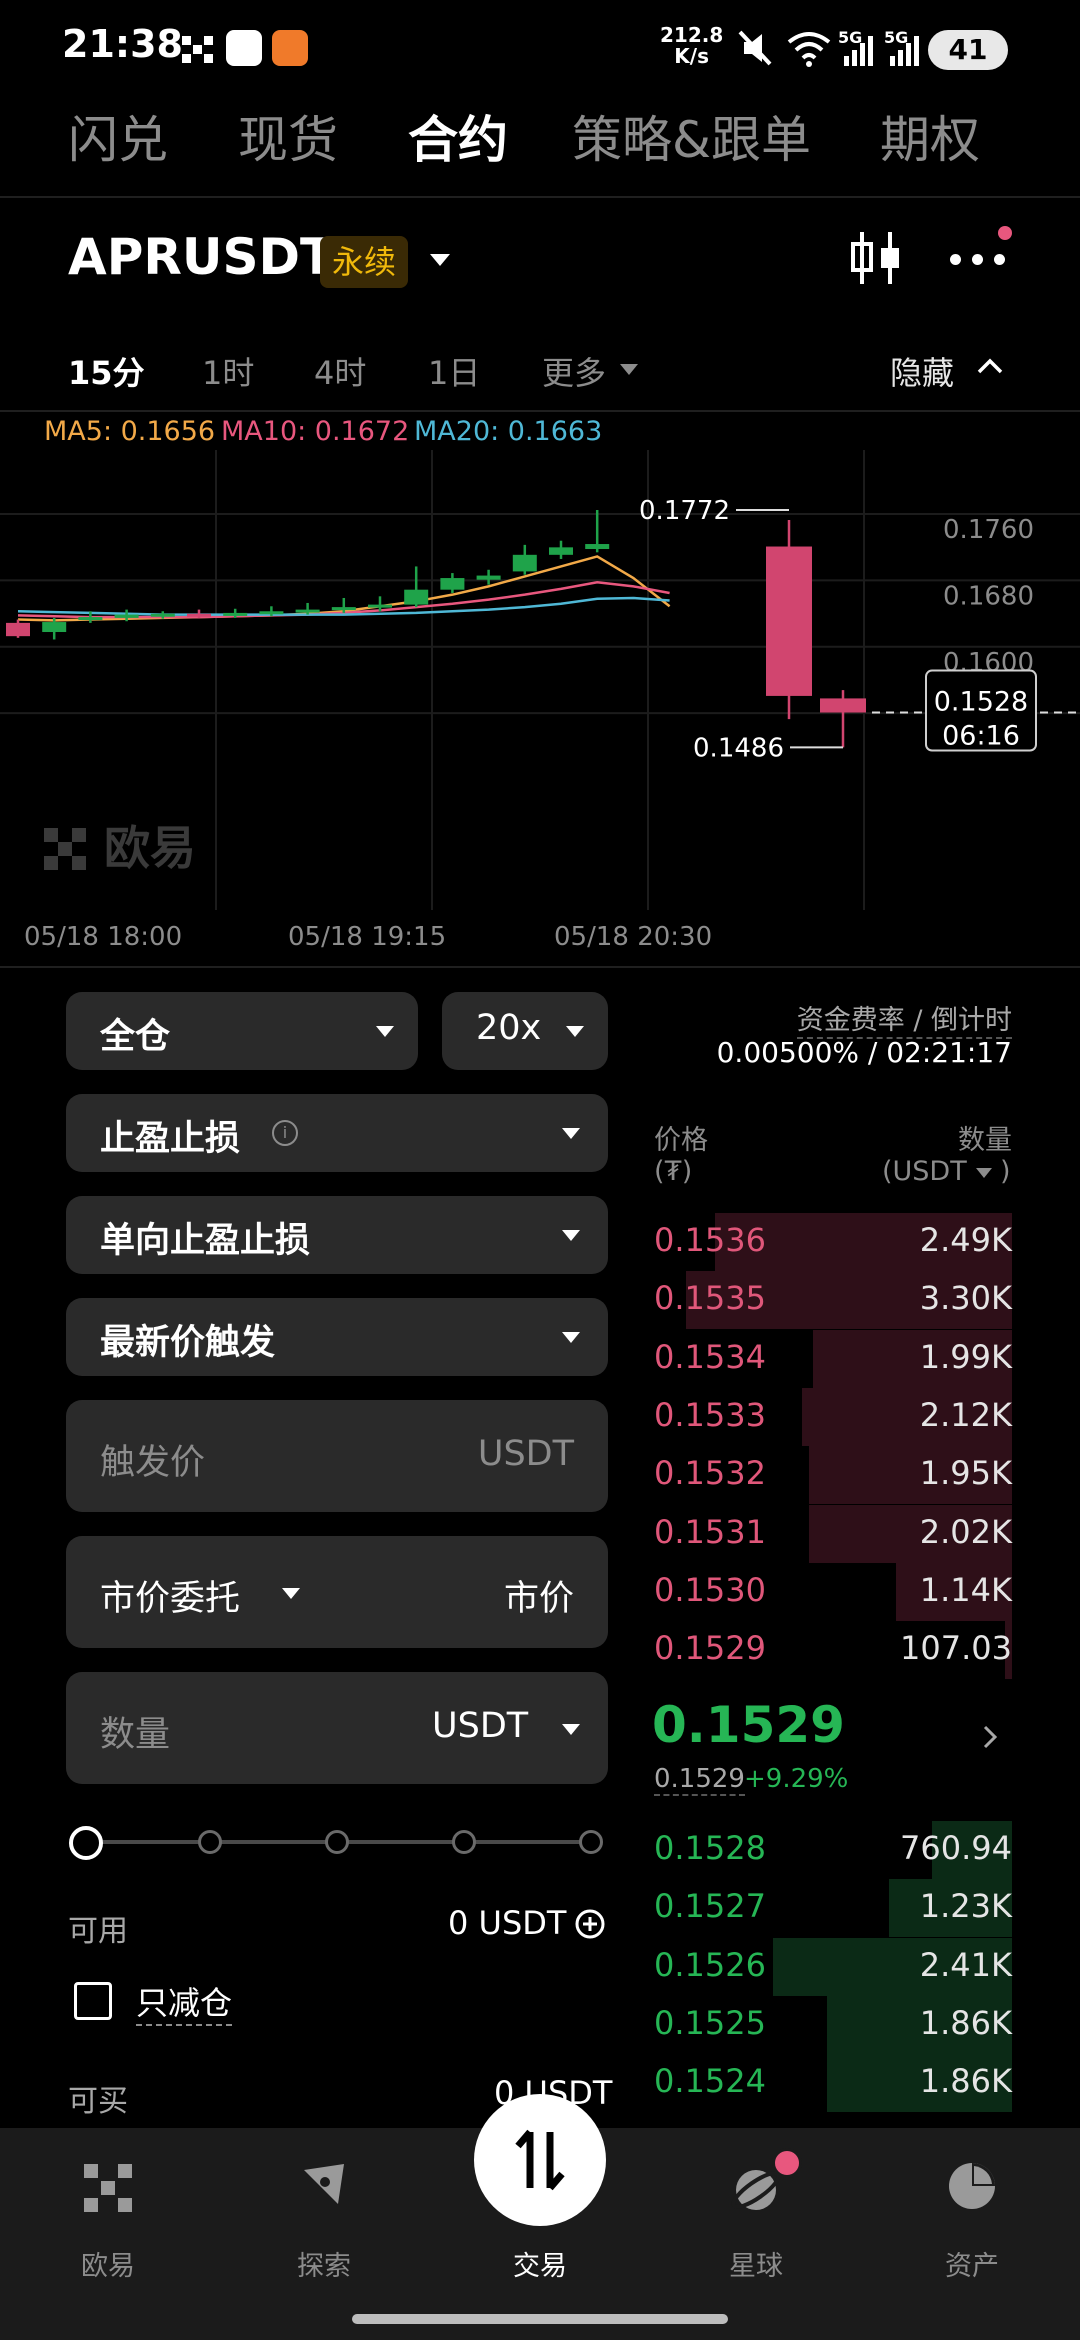 The width and height of the screenshot is (1080, 2340). I want to click on bid-row: 0.1524 1.86K, so click(831, 2083).